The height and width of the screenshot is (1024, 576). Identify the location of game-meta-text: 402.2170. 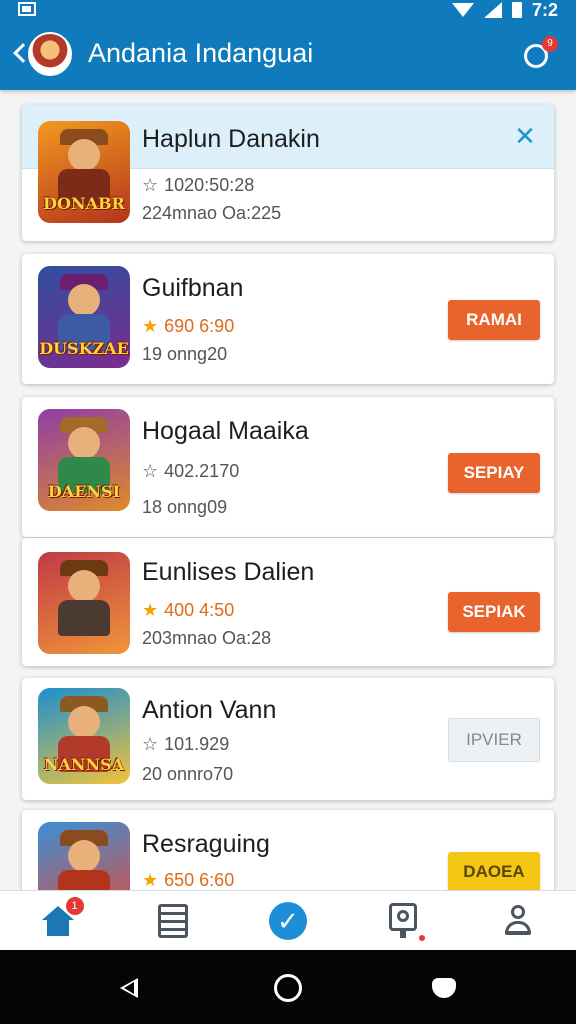
(202, 471).